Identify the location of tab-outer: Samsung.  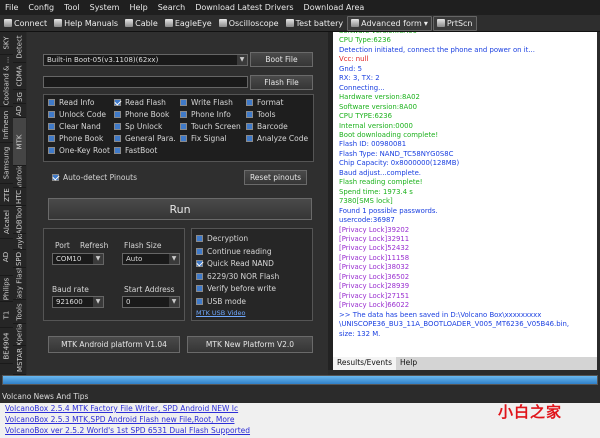
(6, 163).